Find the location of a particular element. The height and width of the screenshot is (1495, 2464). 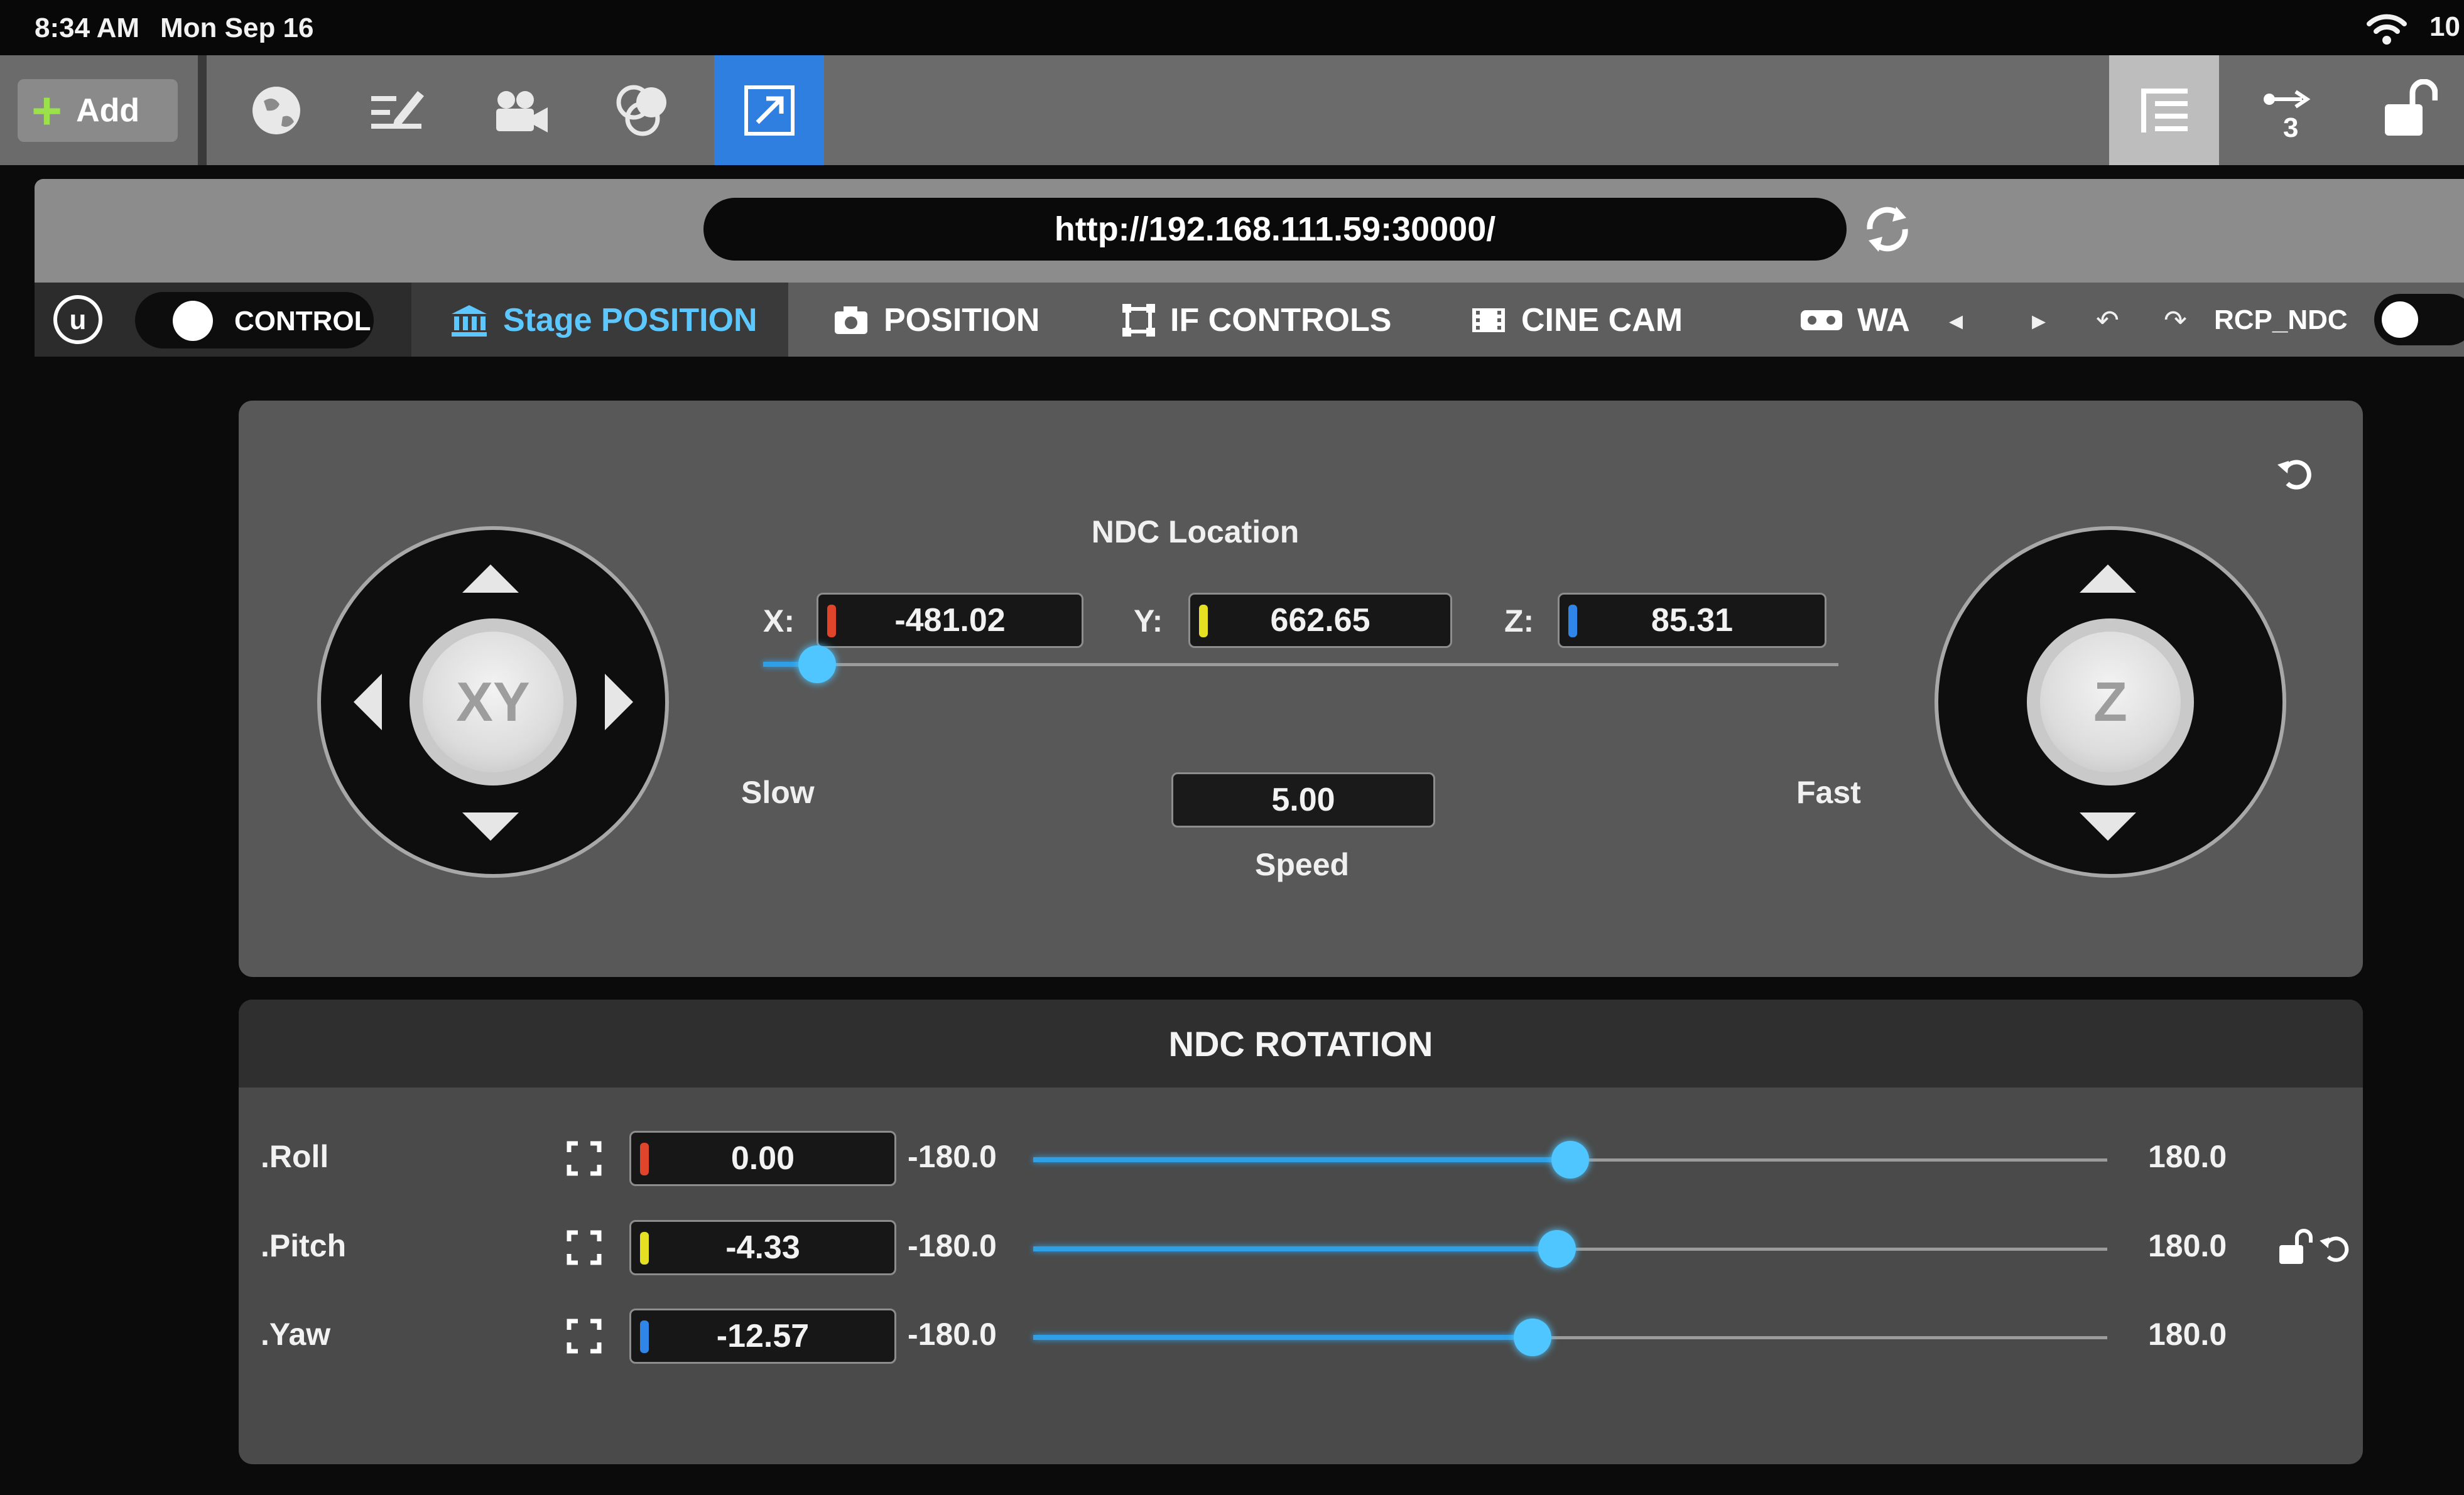

refresh-icon is located at coordinates (1887, 230).